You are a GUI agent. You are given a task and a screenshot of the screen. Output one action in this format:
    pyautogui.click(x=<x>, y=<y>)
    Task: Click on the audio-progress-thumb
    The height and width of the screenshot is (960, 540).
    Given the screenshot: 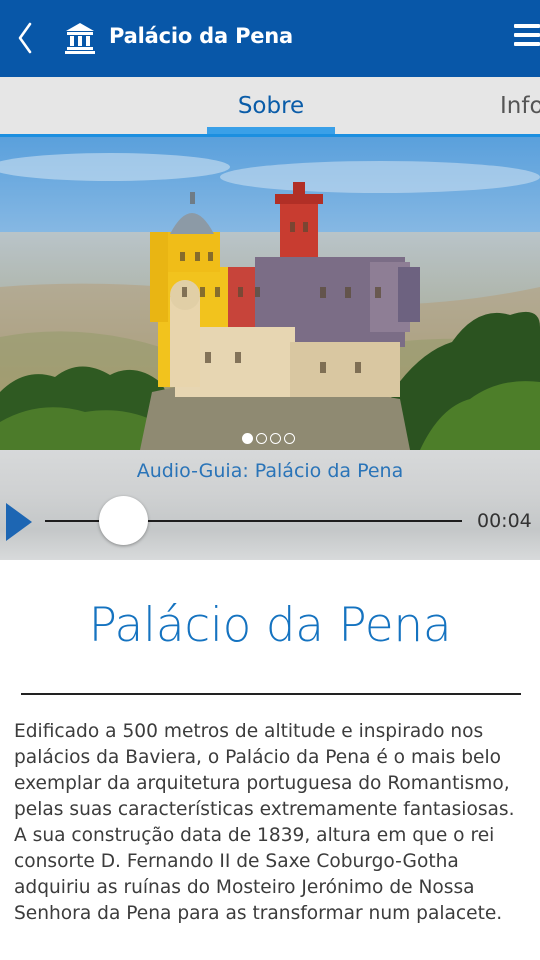 What is the action you would take?
    pyautogui.click(x=123, y=520)
    